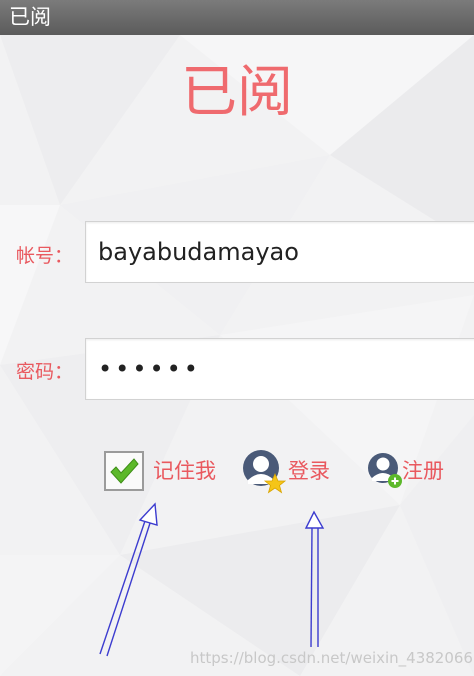 The height and width of the screenshot is (676, 474). I want to click on password-label: 密码：, so click(45, 372).